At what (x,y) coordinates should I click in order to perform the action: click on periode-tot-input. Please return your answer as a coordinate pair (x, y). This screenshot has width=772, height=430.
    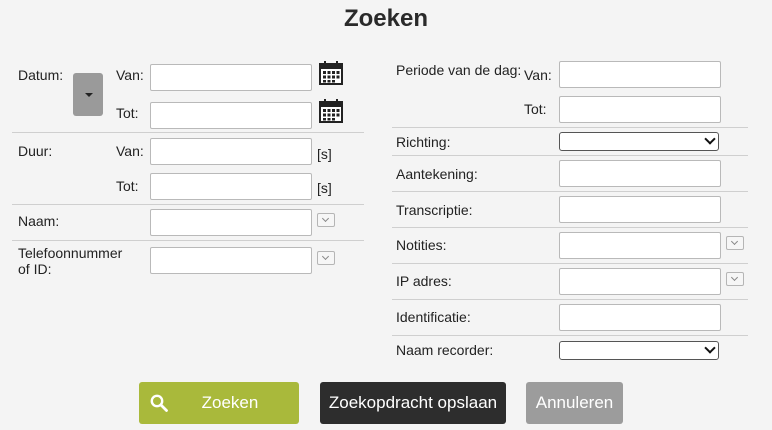
    Looking at the image, I should click on (640, 109).